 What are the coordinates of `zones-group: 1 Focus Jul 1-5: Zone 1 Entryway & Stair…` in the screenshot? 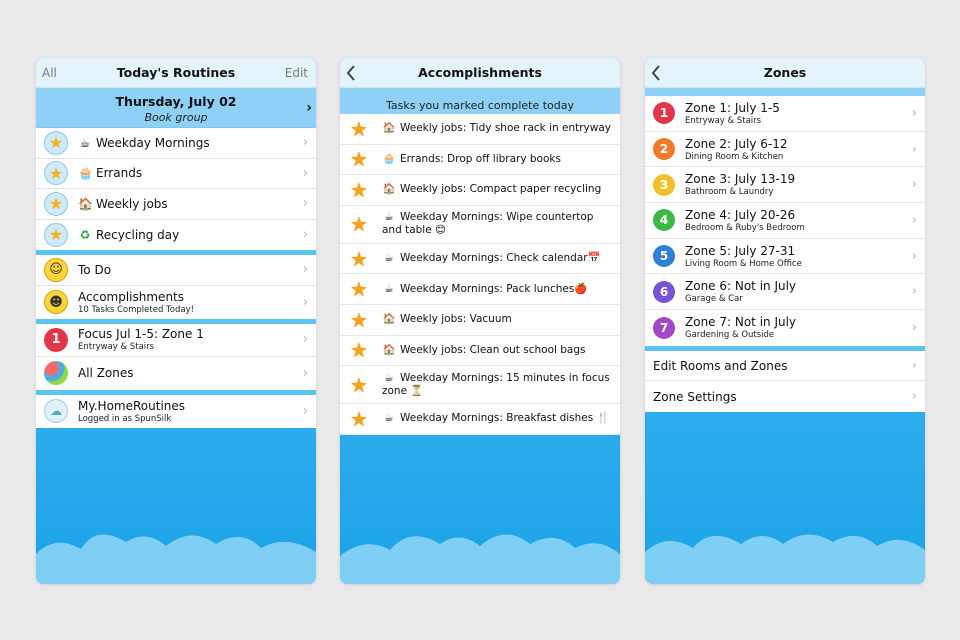 It's located at (176, 356).